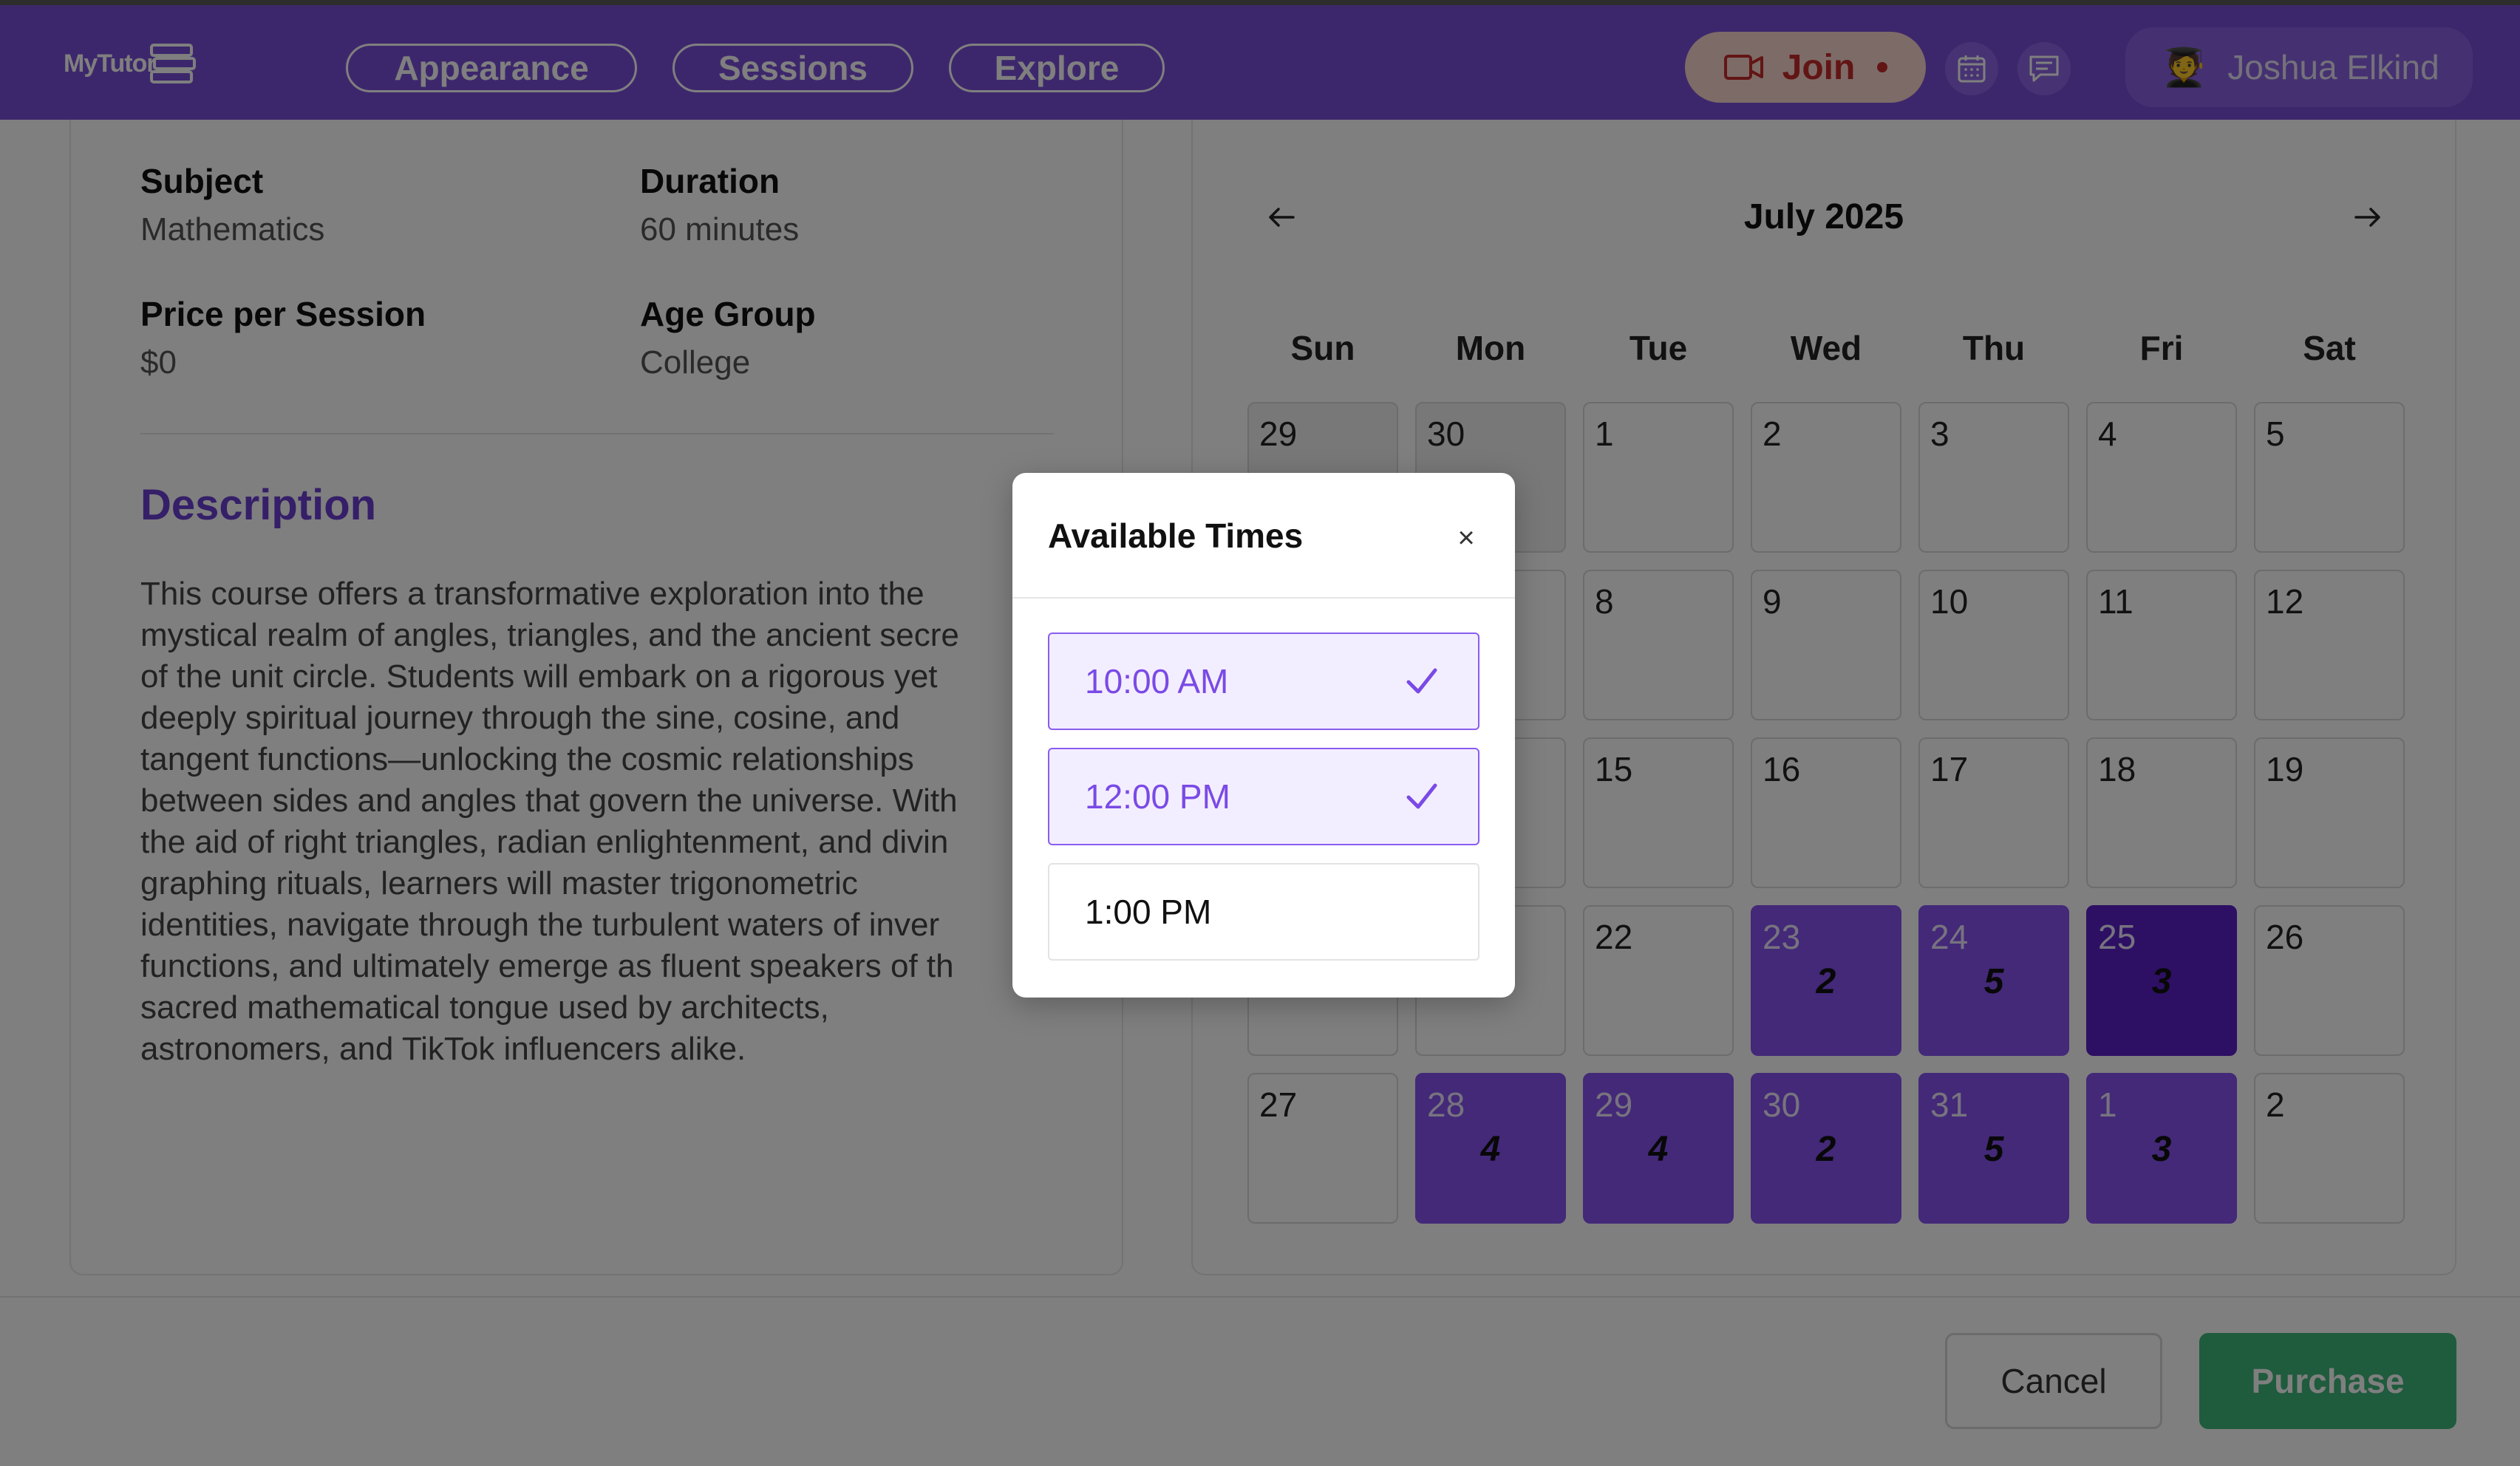 This screenshot has height=1466, width=2520. Describe the element at coordinates (1264, 681) in the screenshot. I see `time-slot-option: 10:00 AM` at that location.